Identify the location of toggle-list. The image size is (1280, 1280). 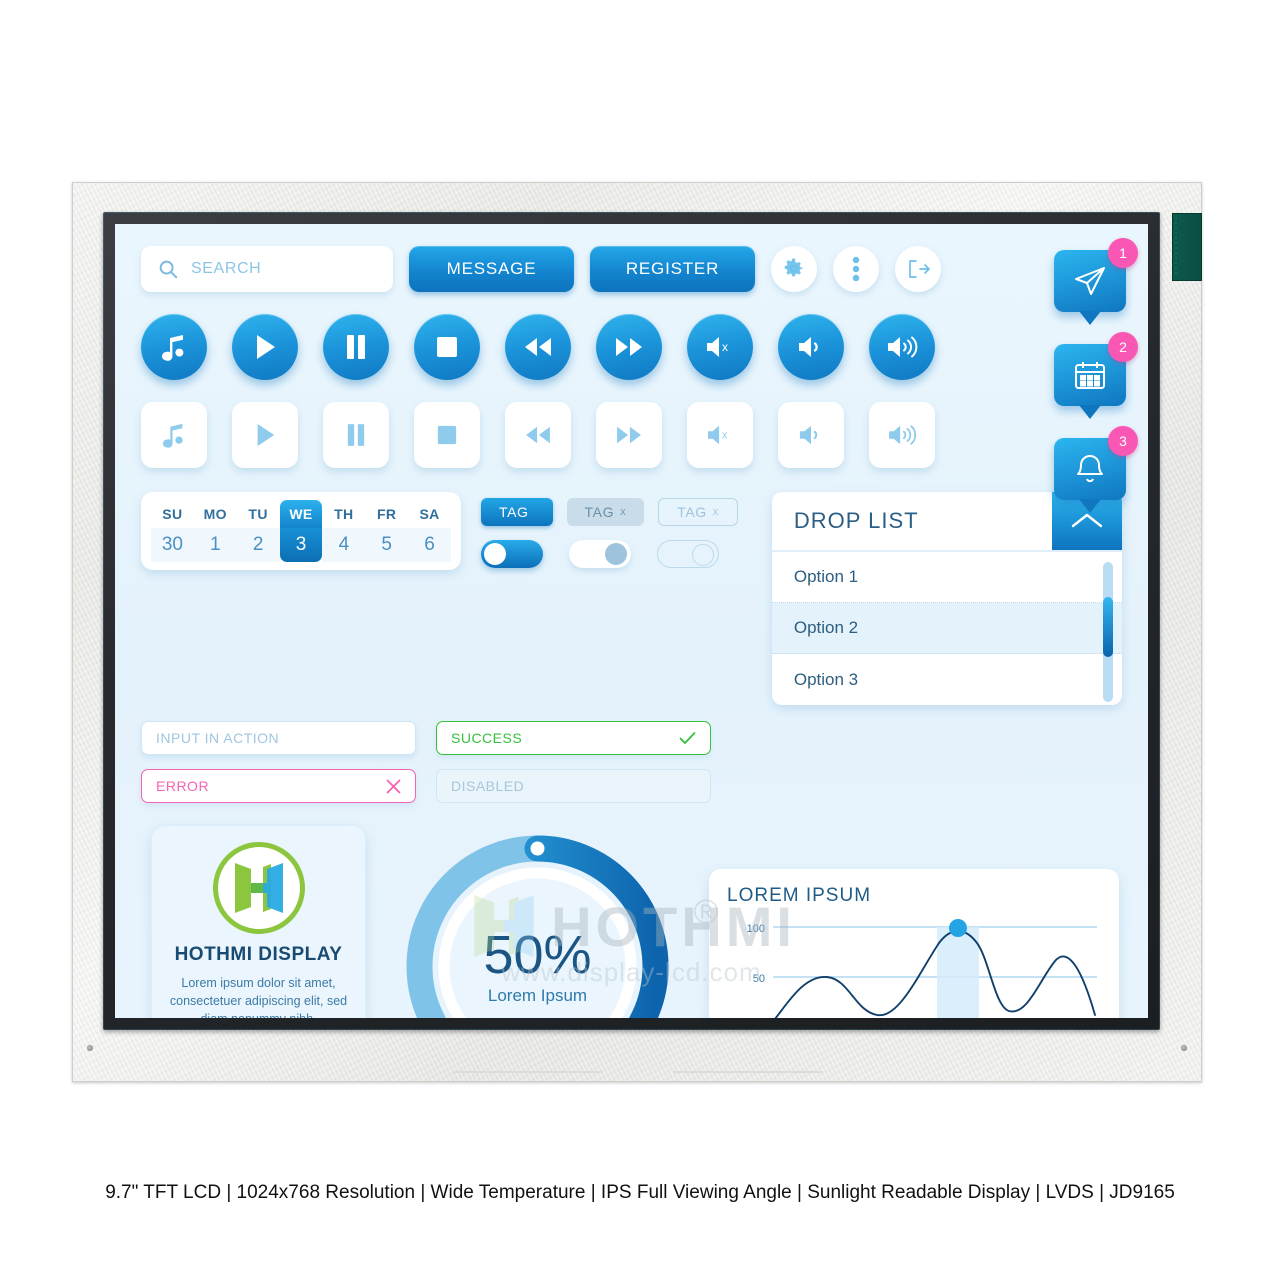
(609, 554).